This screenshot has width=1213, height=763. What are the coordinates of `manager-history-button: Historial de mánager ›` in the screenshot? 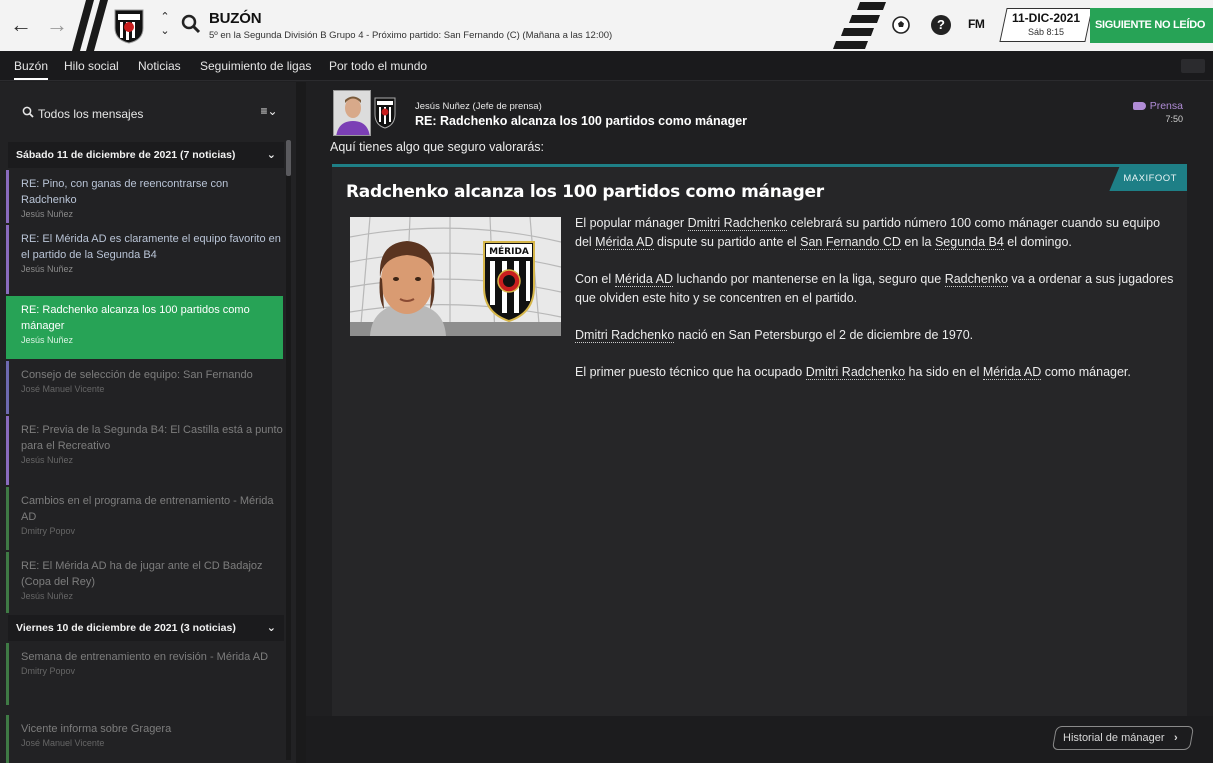 It's located at (1123, 738).